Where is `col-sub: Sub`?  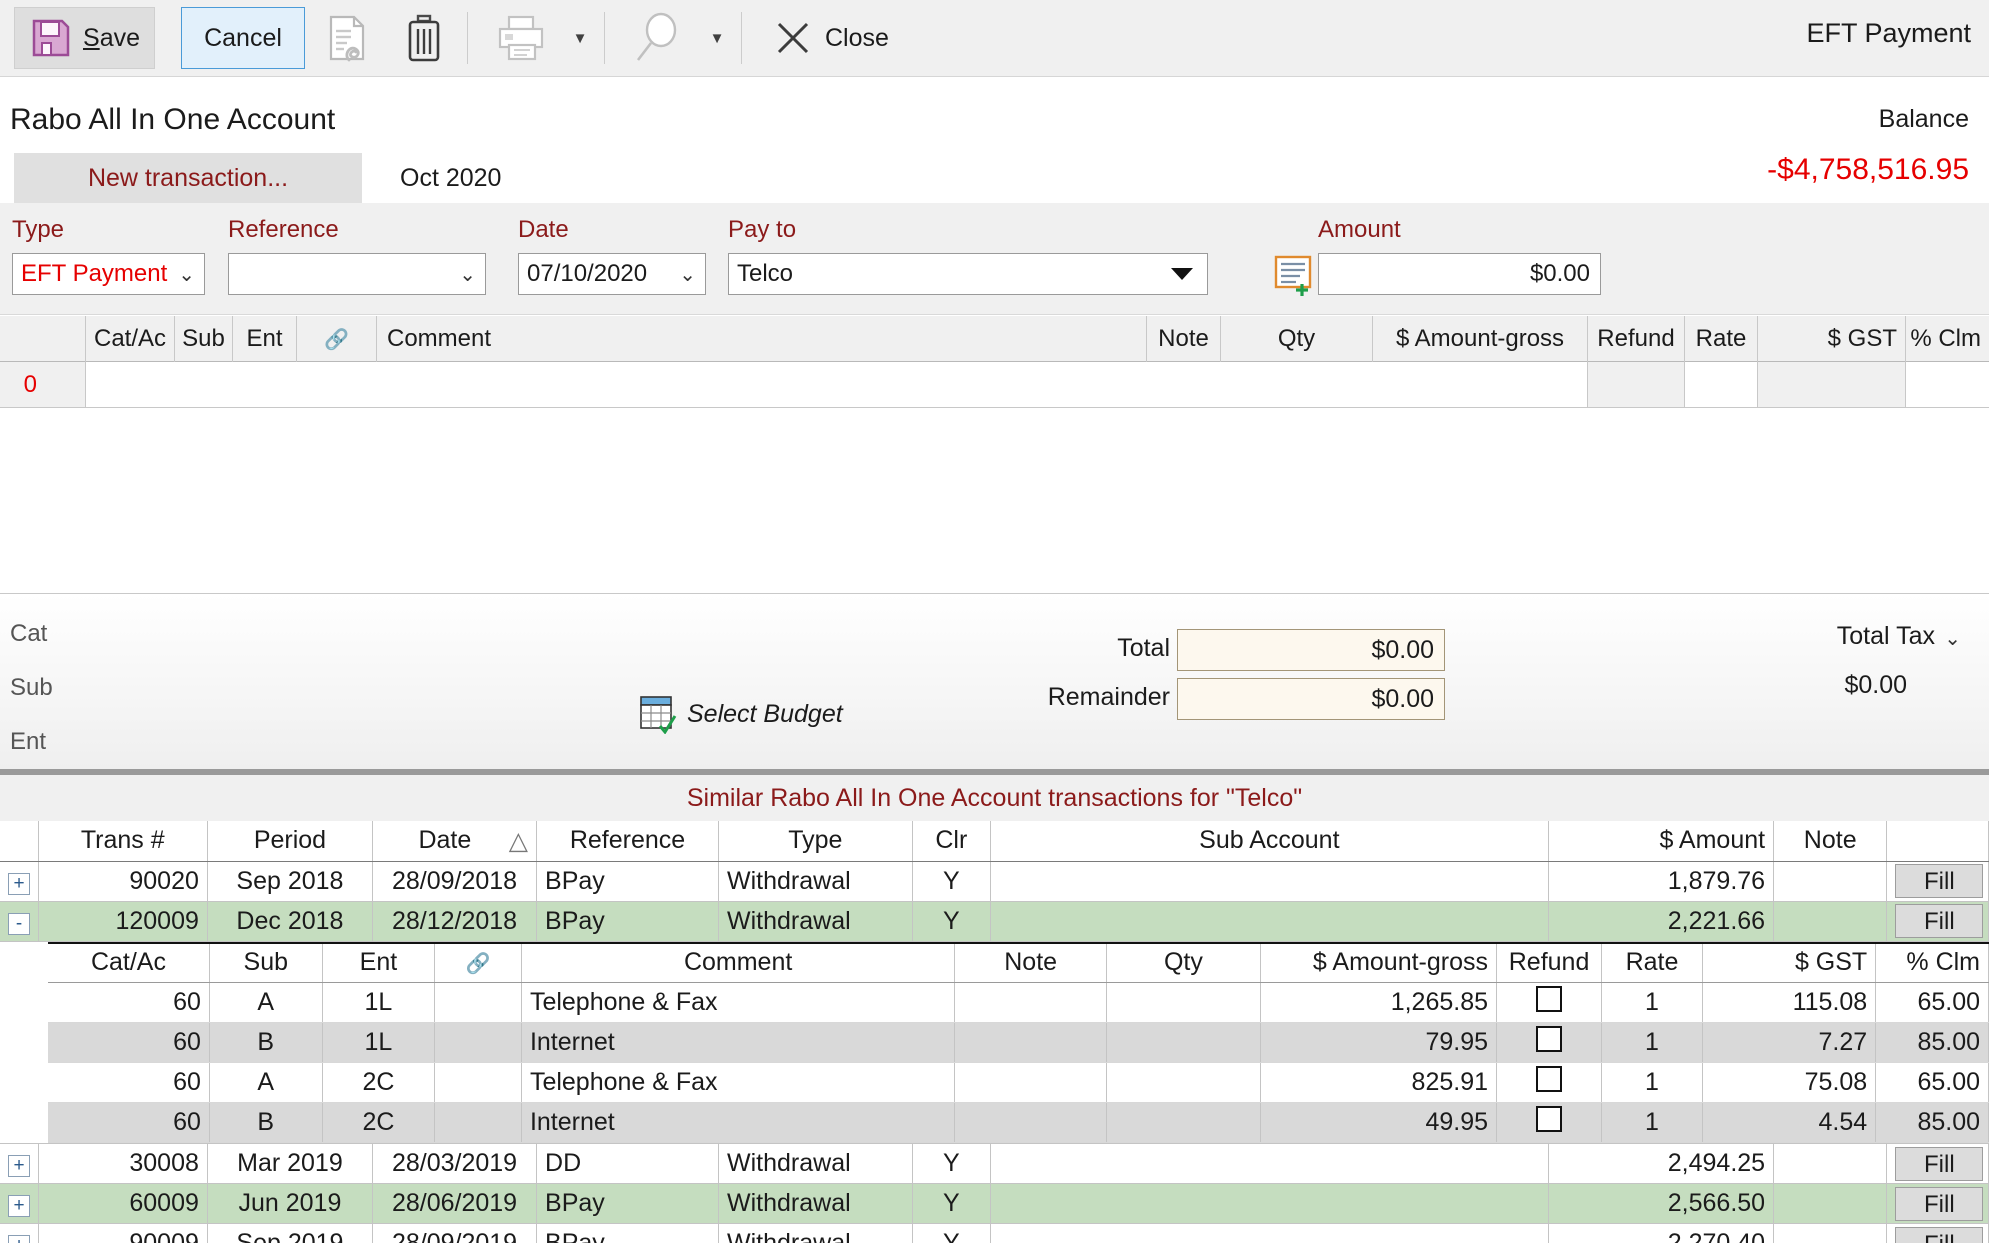
col-sub: Sub is located at coordinates (204, 339).